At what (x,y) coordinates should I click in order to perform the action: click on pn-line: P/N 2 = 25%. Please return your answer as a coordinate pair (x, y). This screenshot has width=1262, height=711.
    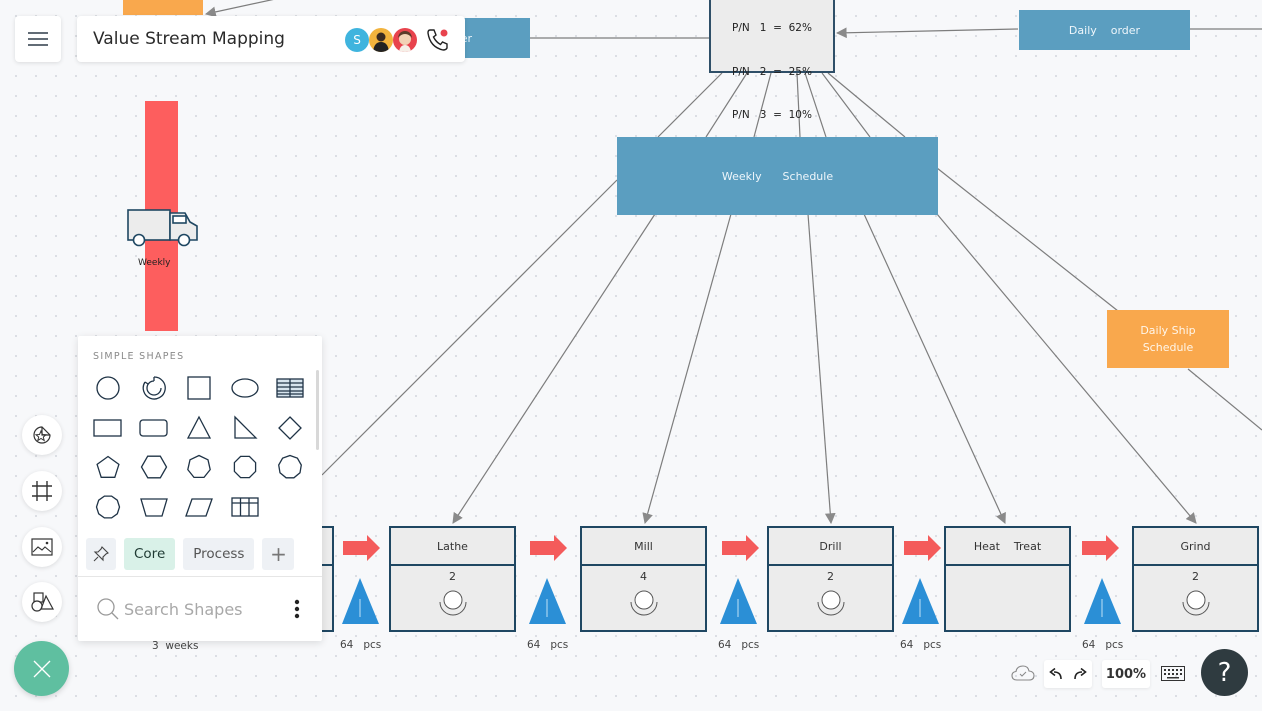
    Looking at the image, I should click on (772, 71).